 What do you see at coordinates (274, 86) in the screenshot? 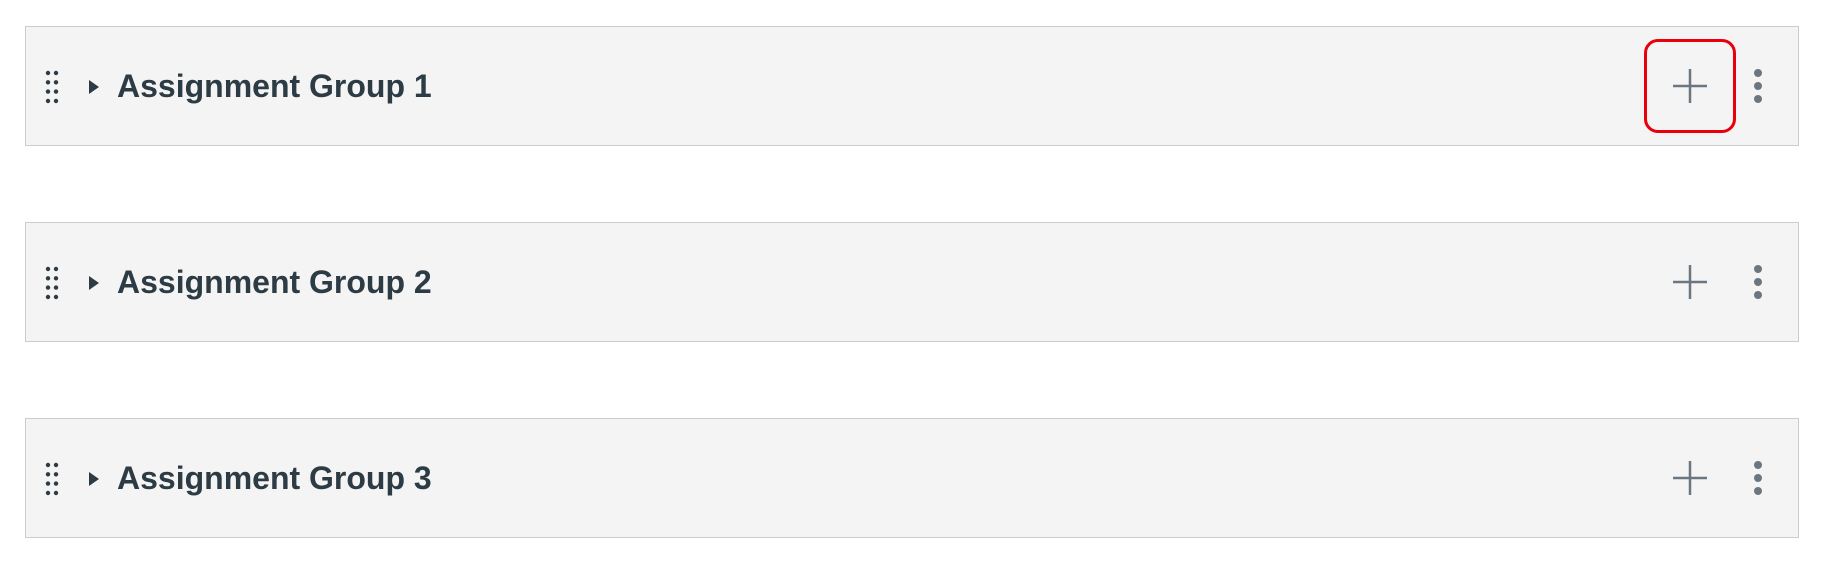
I see `group-title: Assignment Group 1` at bounding box center [274, 86].